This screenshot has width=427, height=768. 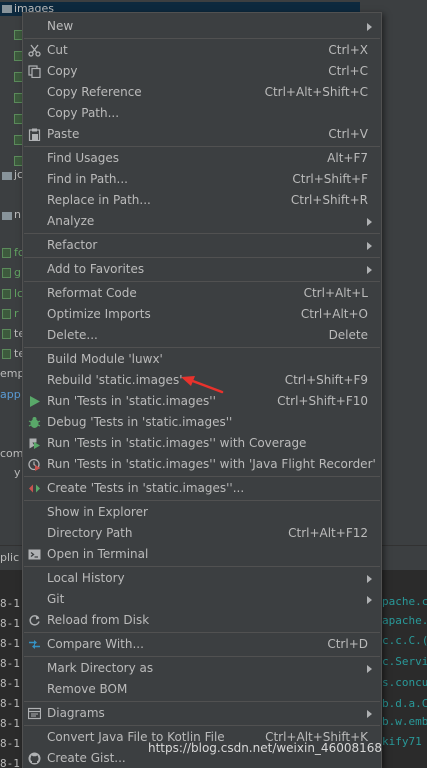 What do you see at coordinates (34, 134) in the screenshot?
I see `paste-icon` at bounding box center [34, 134].